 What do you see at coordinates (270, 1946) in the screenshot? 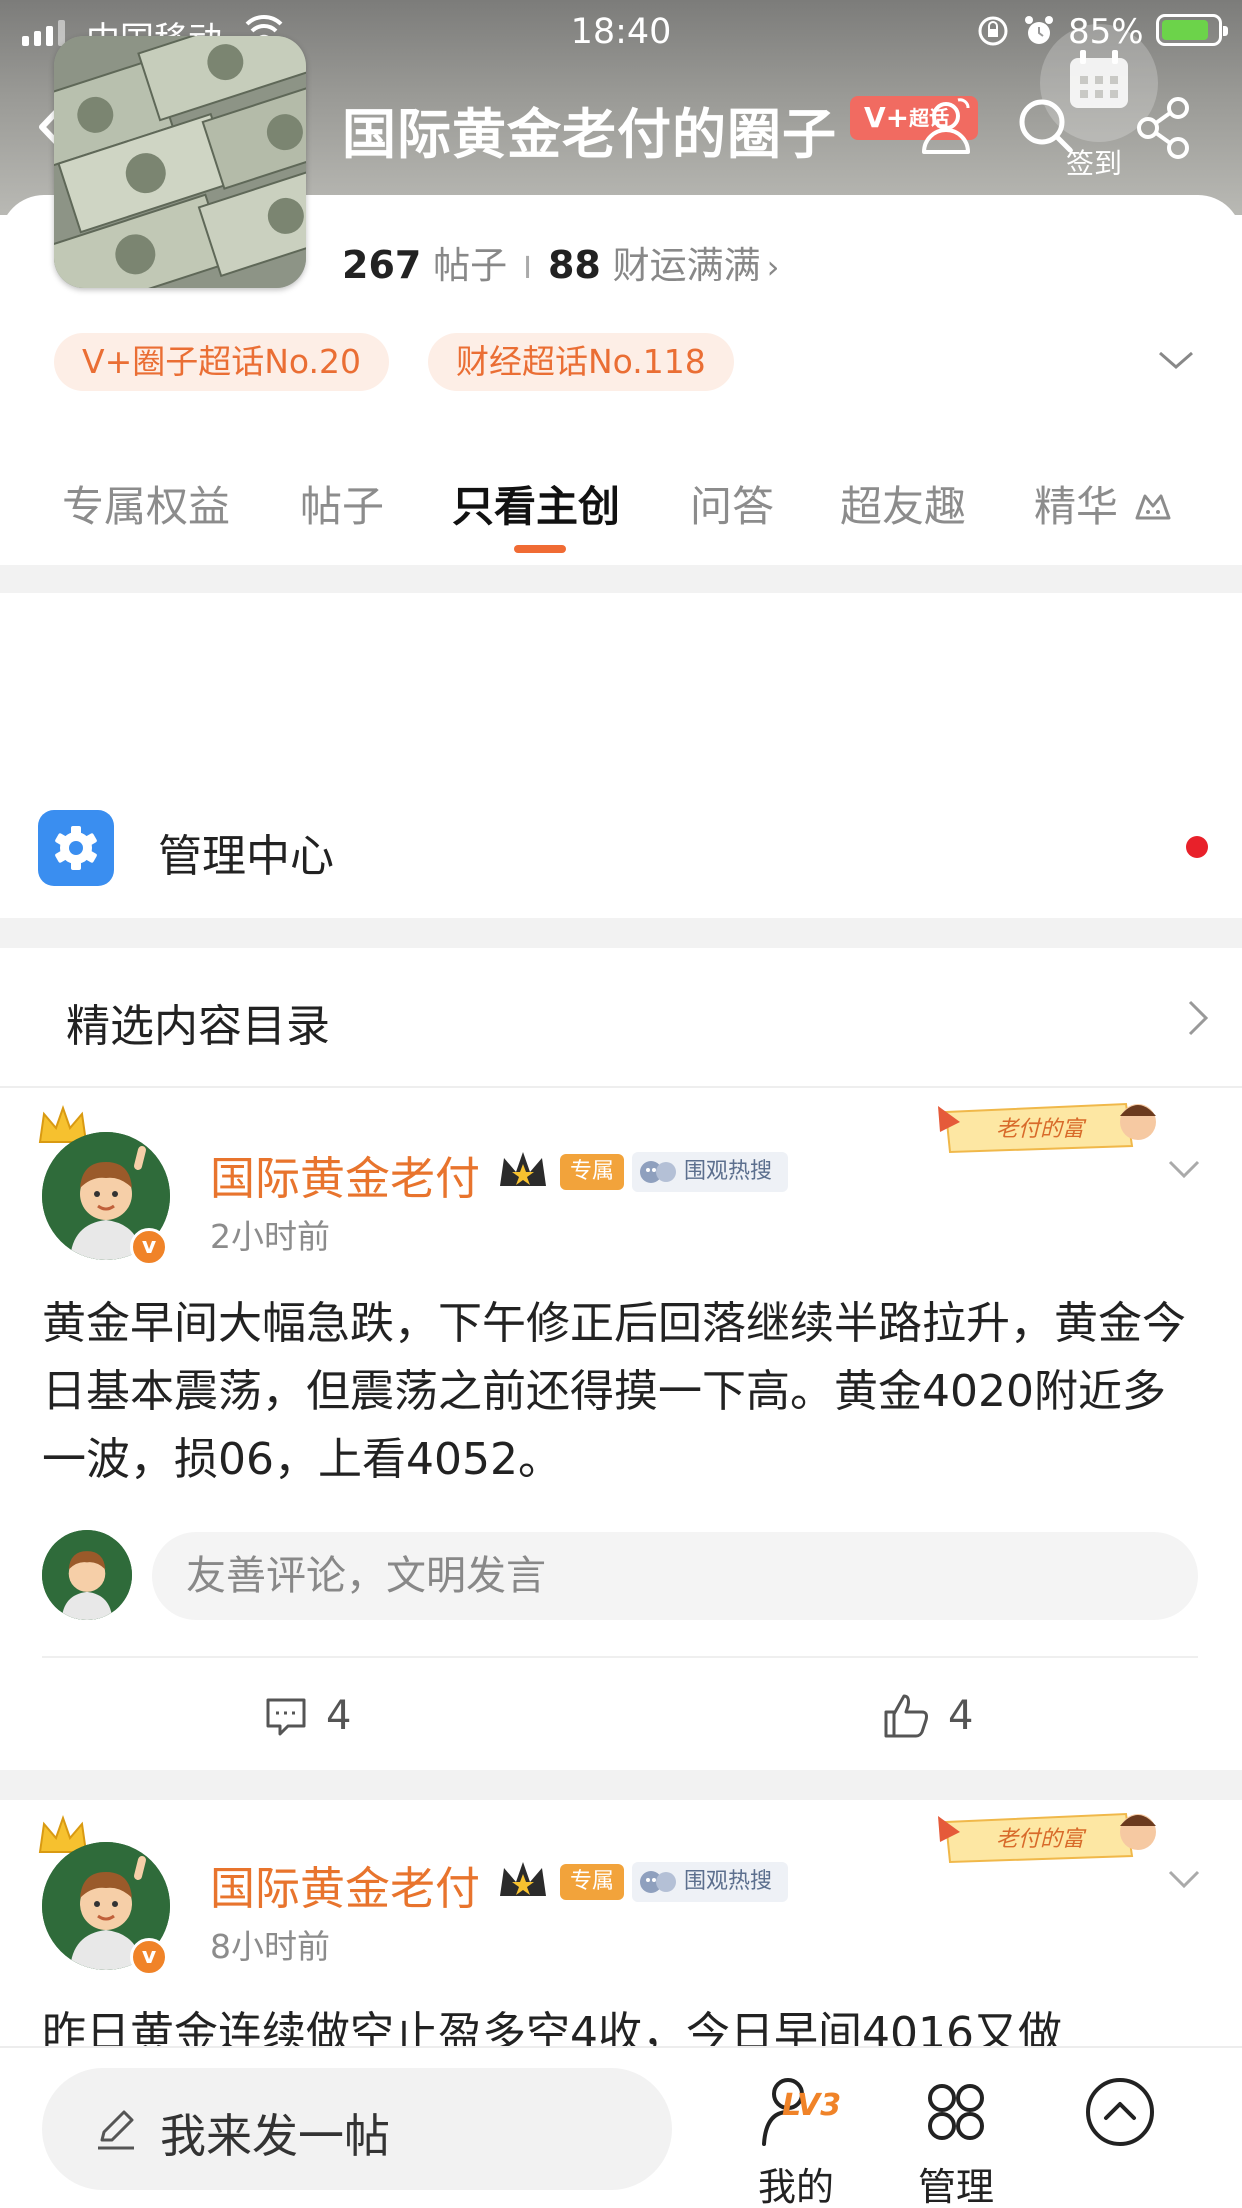
I see `post-time: 8小时前` at bounding box center [270, 1946].